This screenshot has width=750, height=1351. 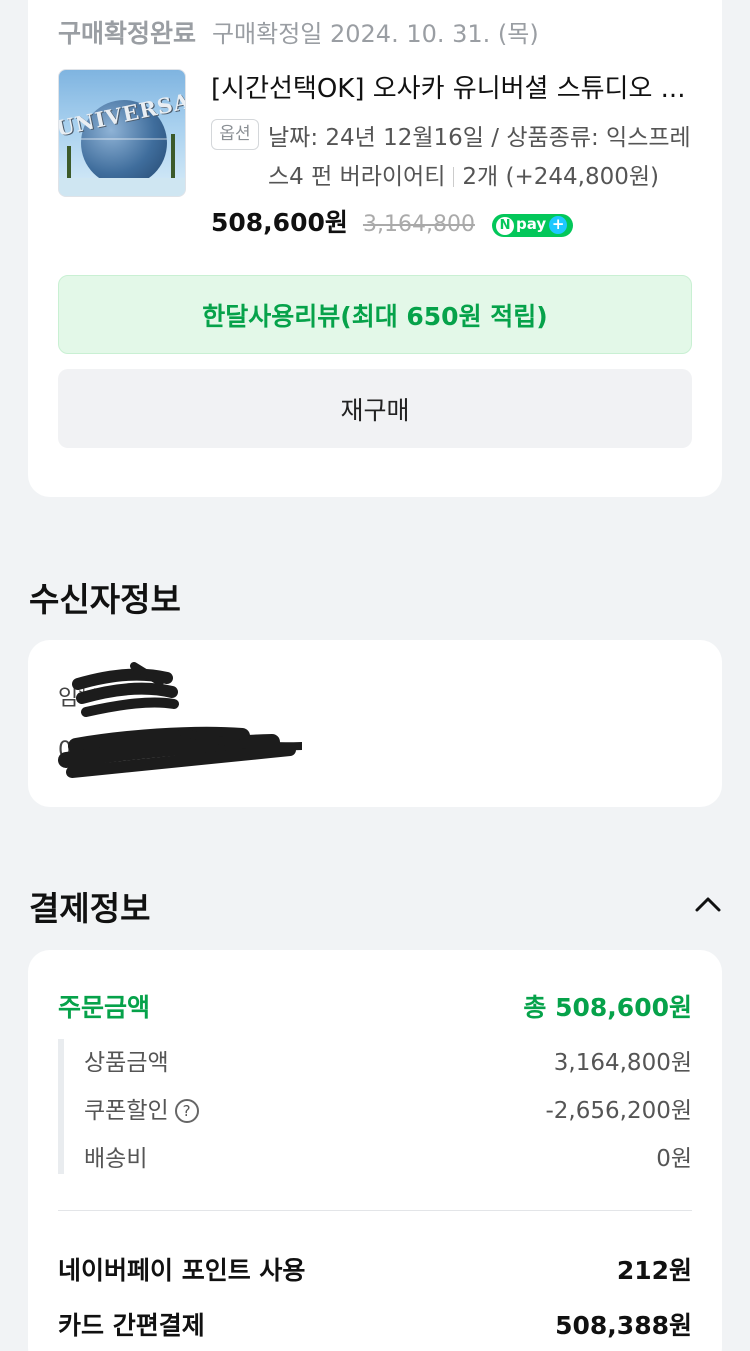 I want to click on card-payment-label: 카드 간편결제, so click(x=131, y=1325).